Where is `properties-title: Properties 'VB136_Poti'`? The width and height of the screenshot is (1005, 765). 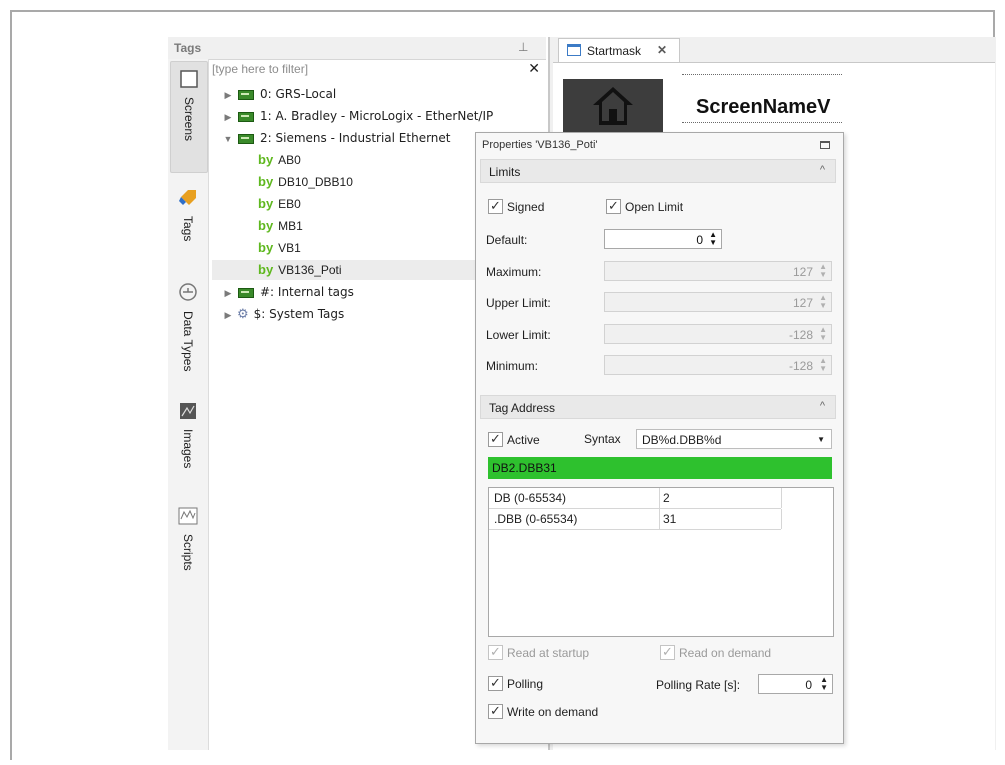
properties-title: Properties 'VB136_Poti' is located at coordinates (540, 145).